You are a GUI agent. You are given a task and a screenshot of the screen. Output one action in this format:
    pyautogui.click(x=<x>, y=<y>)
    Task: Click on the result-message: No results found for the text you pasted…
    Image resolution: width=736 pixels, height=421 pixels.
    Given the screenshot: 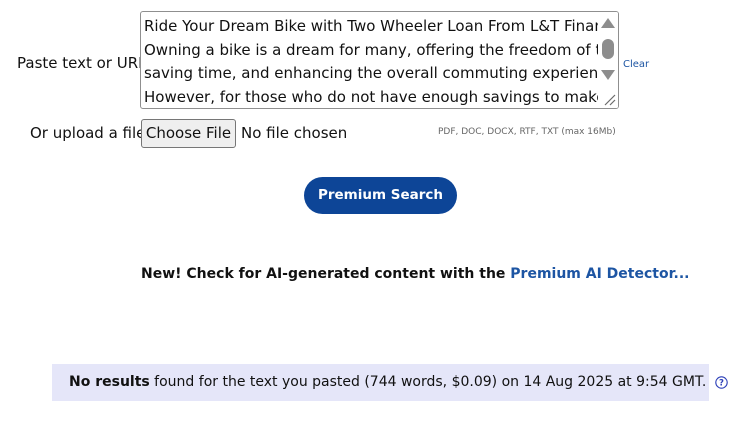 What is the action you would take?
    pyautogui.click(x=398, y=382)
    